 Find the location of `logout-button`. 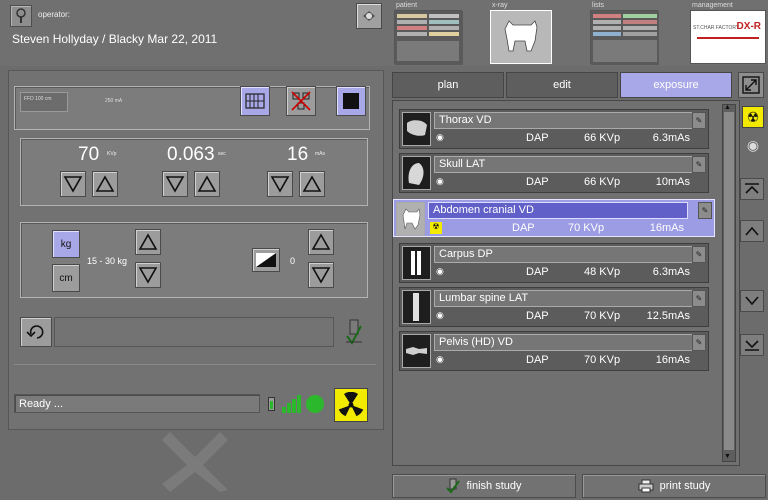

logout-button is located at coordinates (369, 16).